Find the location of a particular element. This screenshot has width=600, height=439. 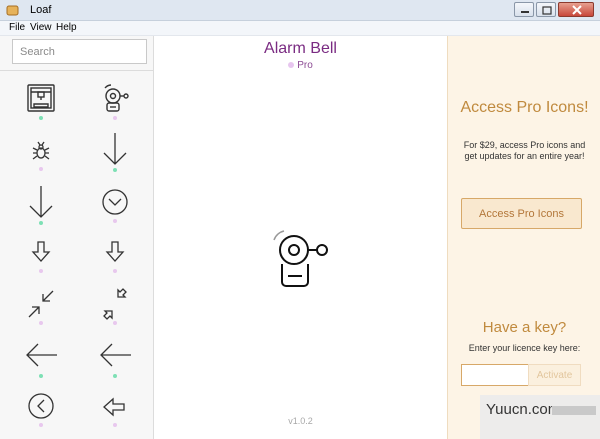

arrow-down-circle-icon is located at coordinates (115, 202).